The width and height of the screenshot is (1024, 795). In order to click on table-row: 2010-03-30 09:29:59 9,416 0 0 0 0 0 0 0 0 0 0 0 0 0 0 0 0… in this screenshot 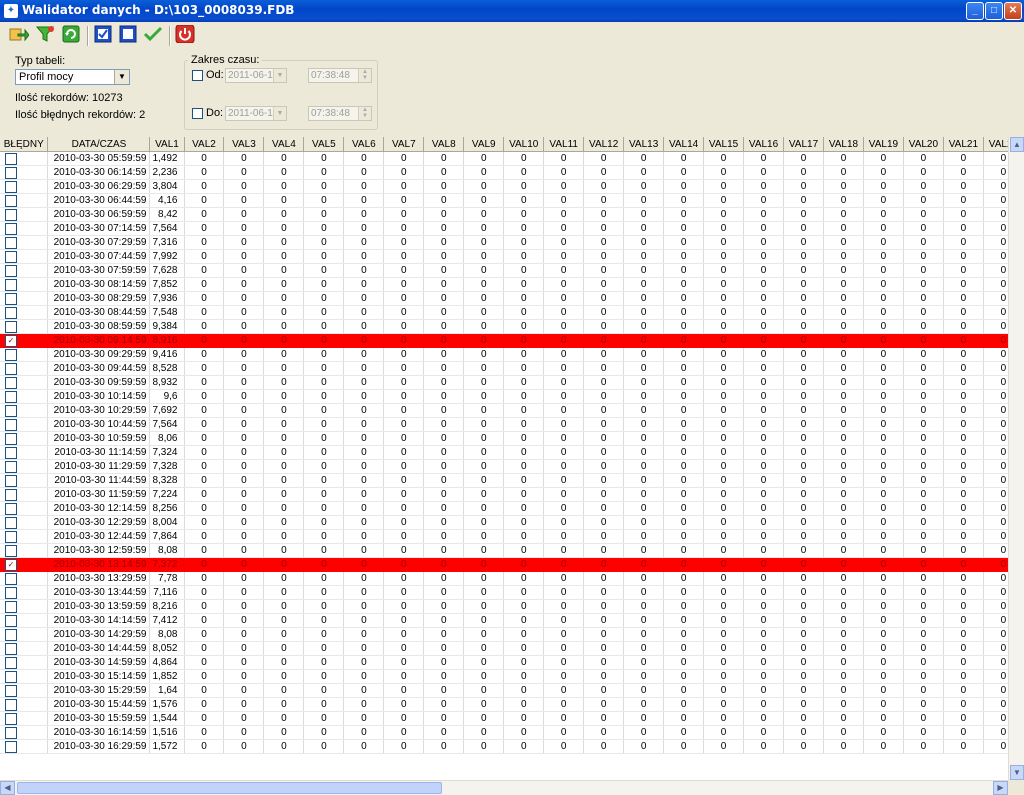, I will do `click(512, 354)`.